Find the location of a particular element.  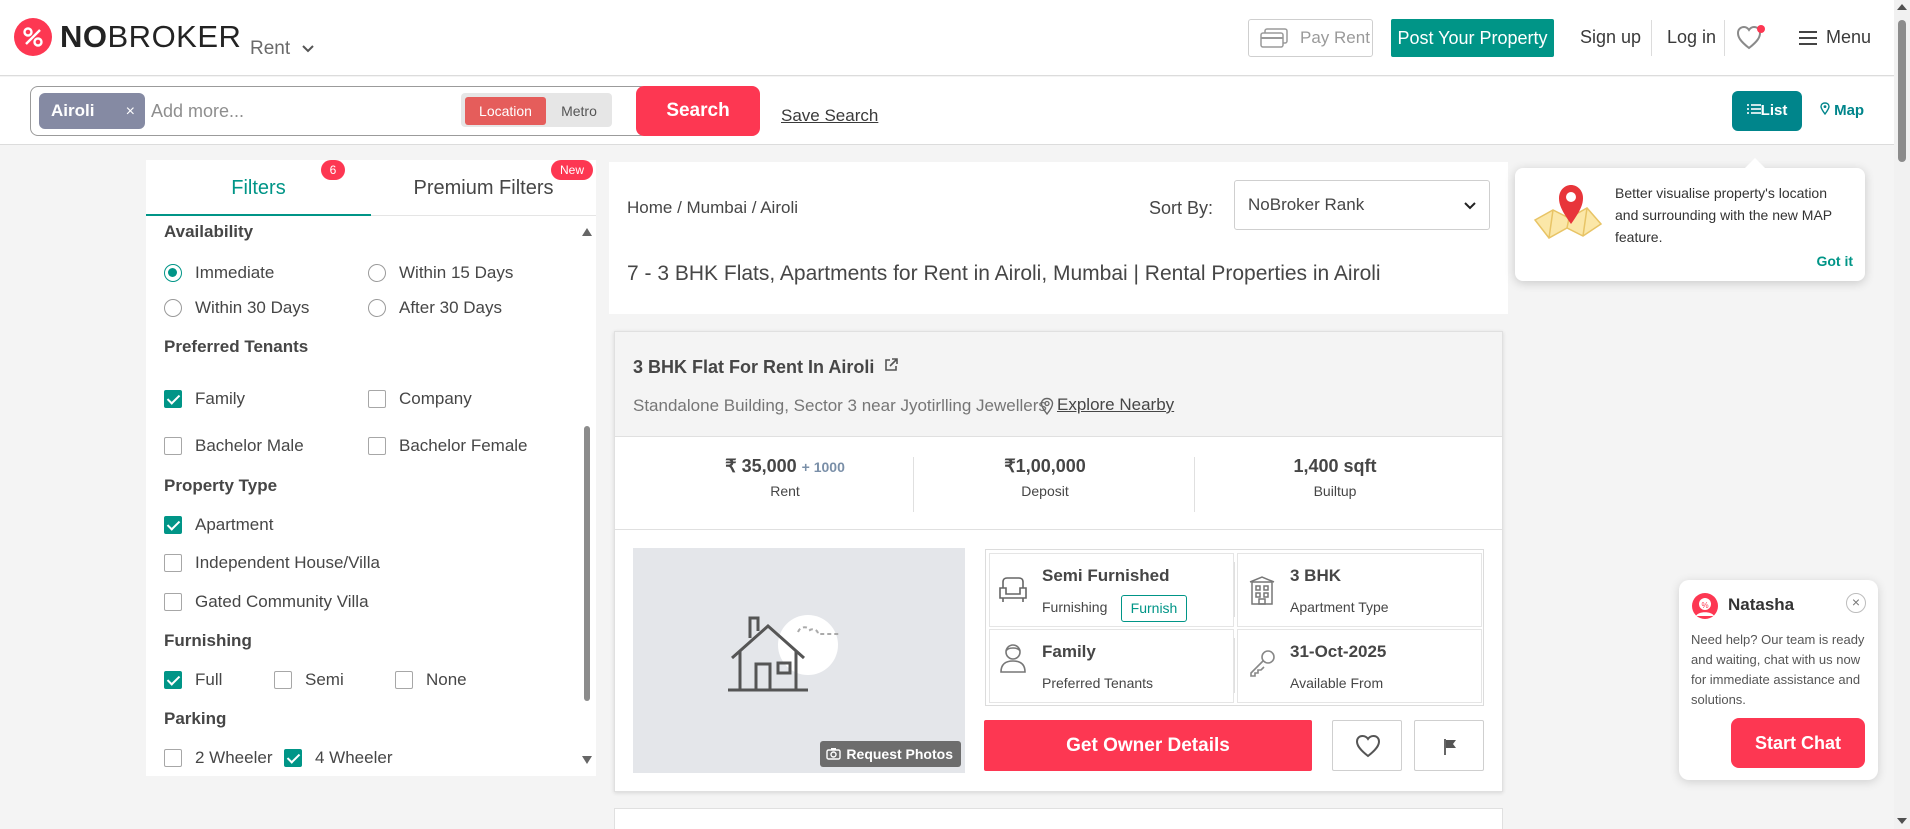

list-view-button: List is located at coordinates (1767, 111).